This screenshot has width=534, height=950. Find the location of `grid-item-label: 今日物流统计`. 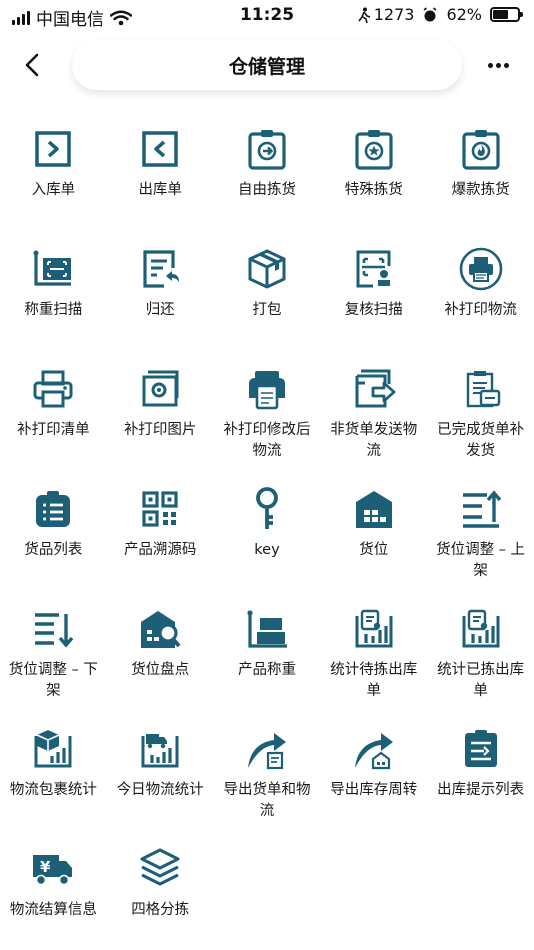

grid-item-label: 今日物流统计 is located at coordinates (160, 790).